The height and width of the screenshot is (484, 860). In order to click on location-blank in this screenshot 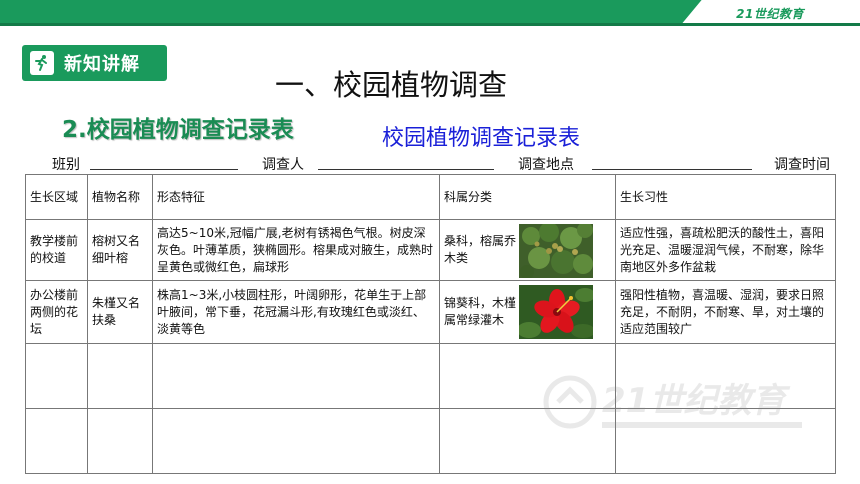, I will do `click(672, 169)`.